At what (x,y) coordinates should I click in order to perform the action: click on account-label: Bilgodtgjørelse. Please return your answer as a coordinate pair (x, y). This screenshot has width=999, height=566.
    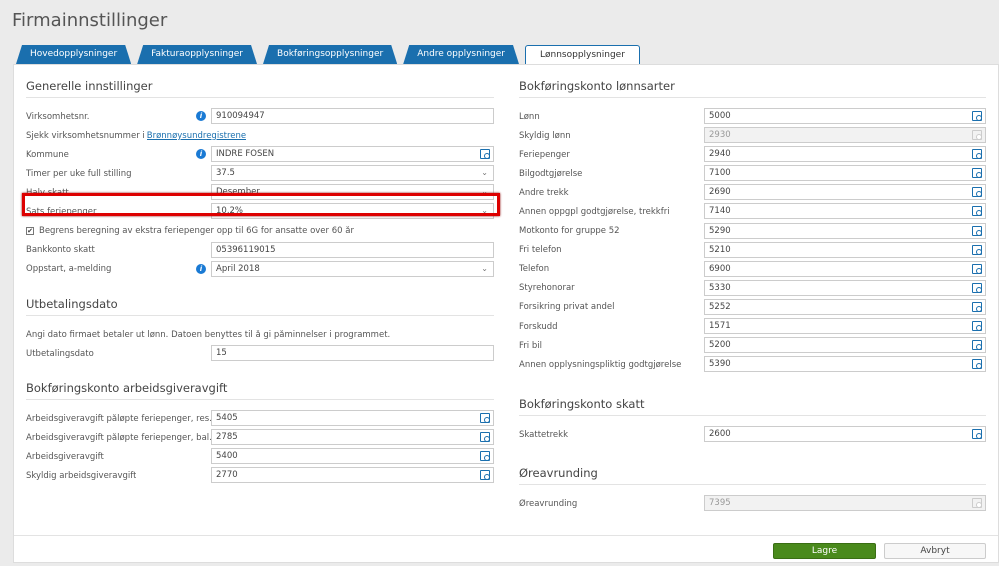
    Looking at the image, I should click on (551, 173).